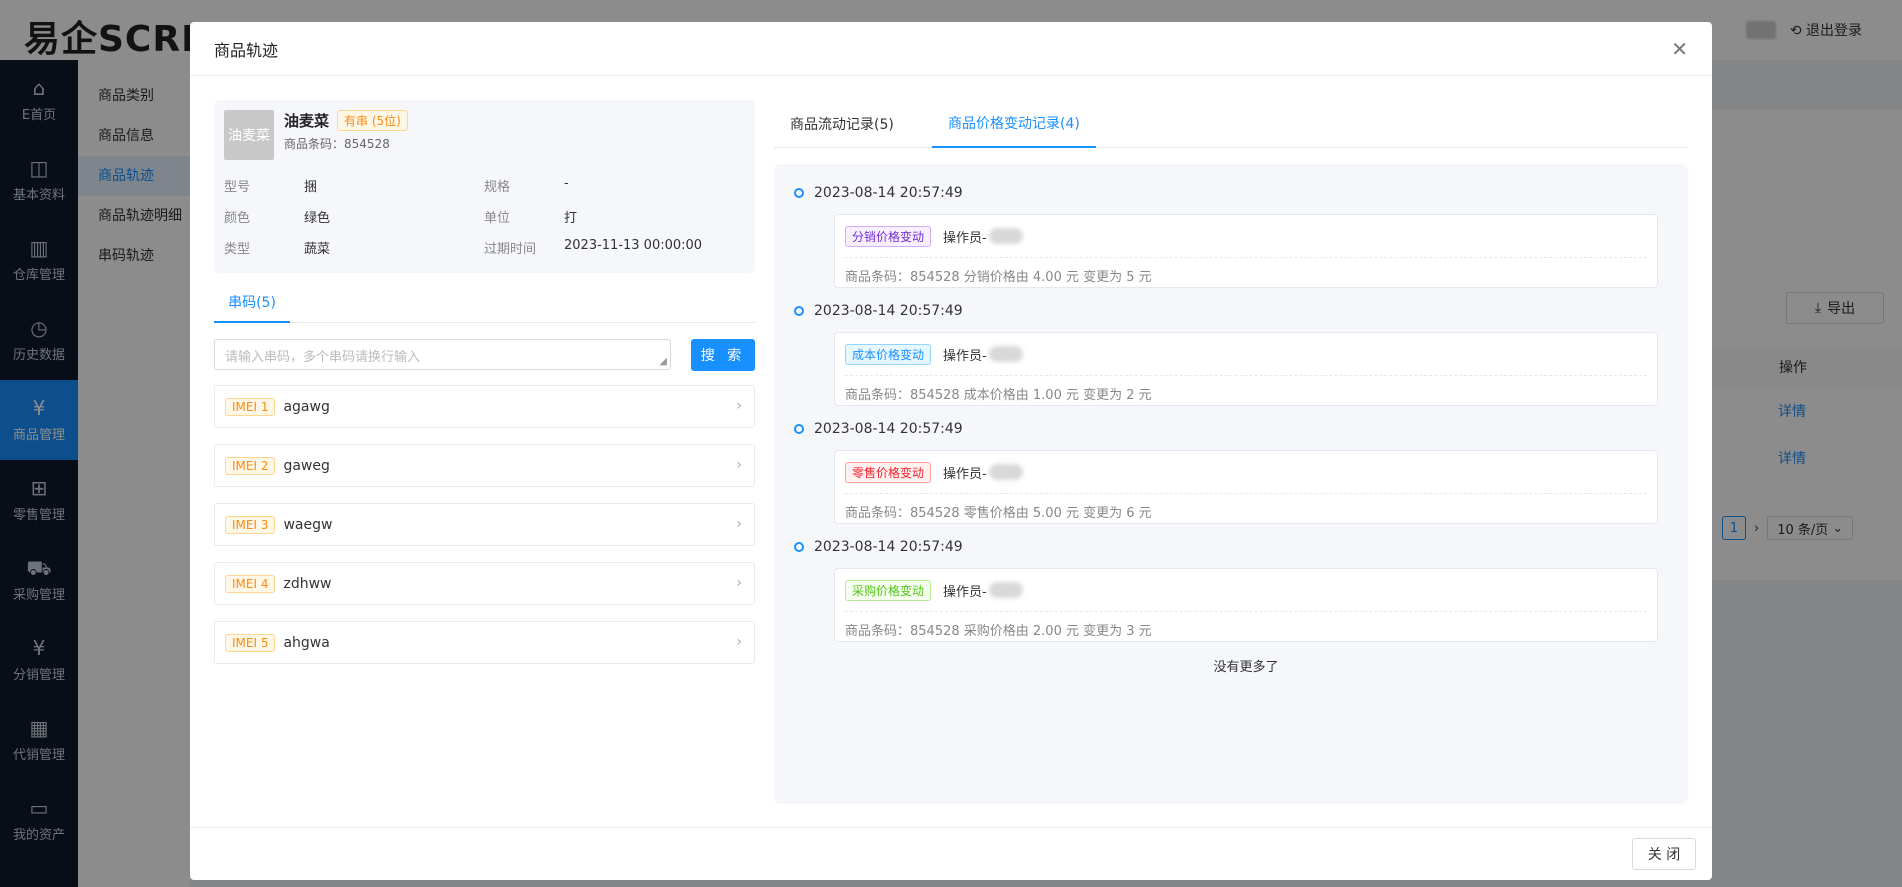 This screenshot has height=887, width=1902. I want to click on imei-value: ahgwa, so click(306, 642).